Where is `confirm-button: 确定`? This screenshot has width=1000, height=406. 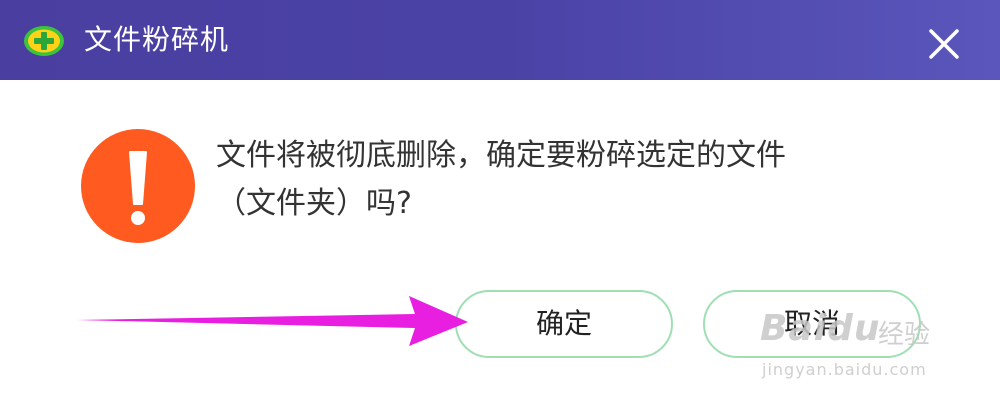 confirm-button: 确定 is located at coordinates (564, 324).